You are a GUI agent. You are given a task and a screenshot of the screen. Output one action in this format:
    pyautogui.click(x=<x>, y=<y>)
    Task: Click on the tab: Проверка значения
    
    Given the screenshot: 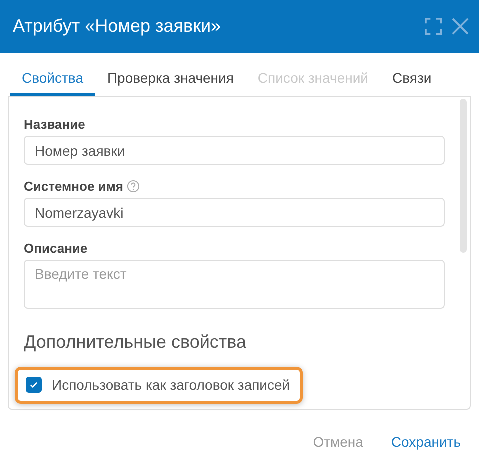 What is the action you would take?
    pyautogui.click(x=170, y=79)
    